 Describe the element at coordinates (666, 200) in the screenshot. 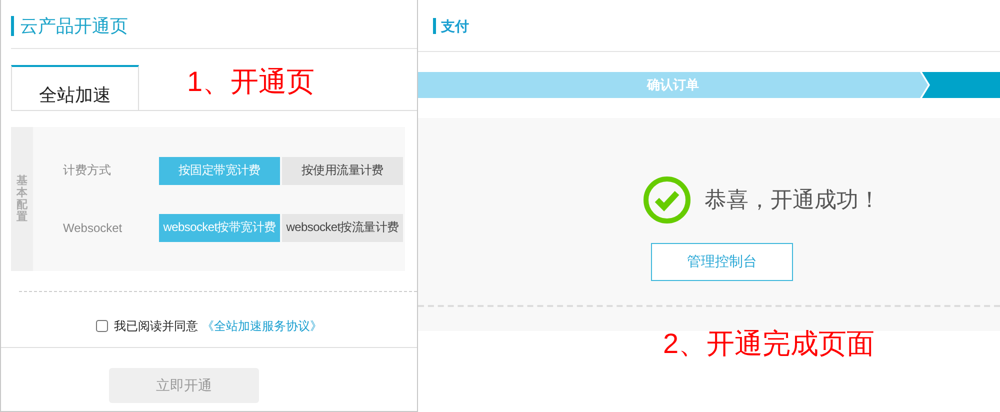

I see `success-check-icon` at that location.